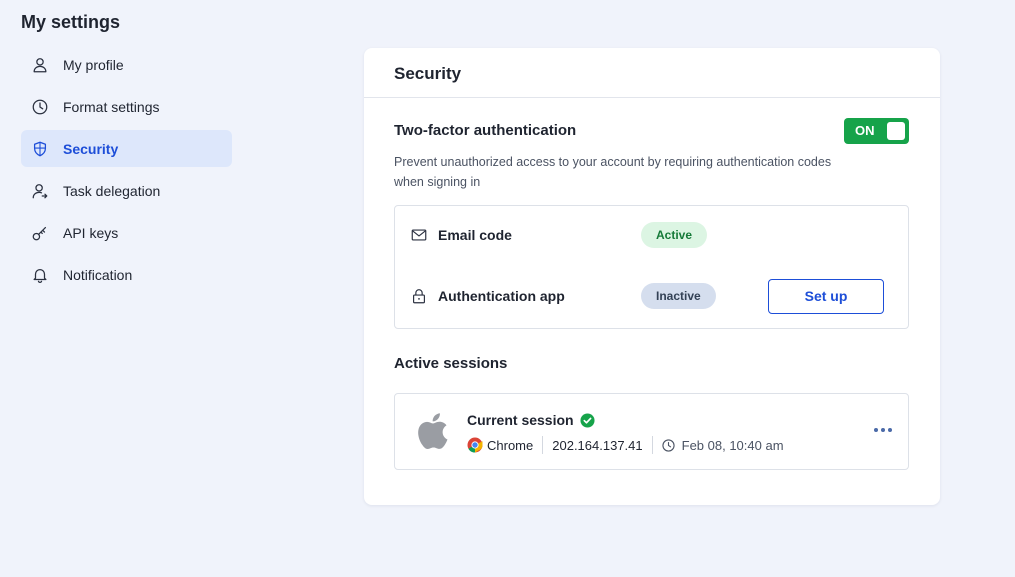 The width and height of the screenshot is (1015, 577). I want to click on sidebar-item-notification: Notification, so click(126, 274).